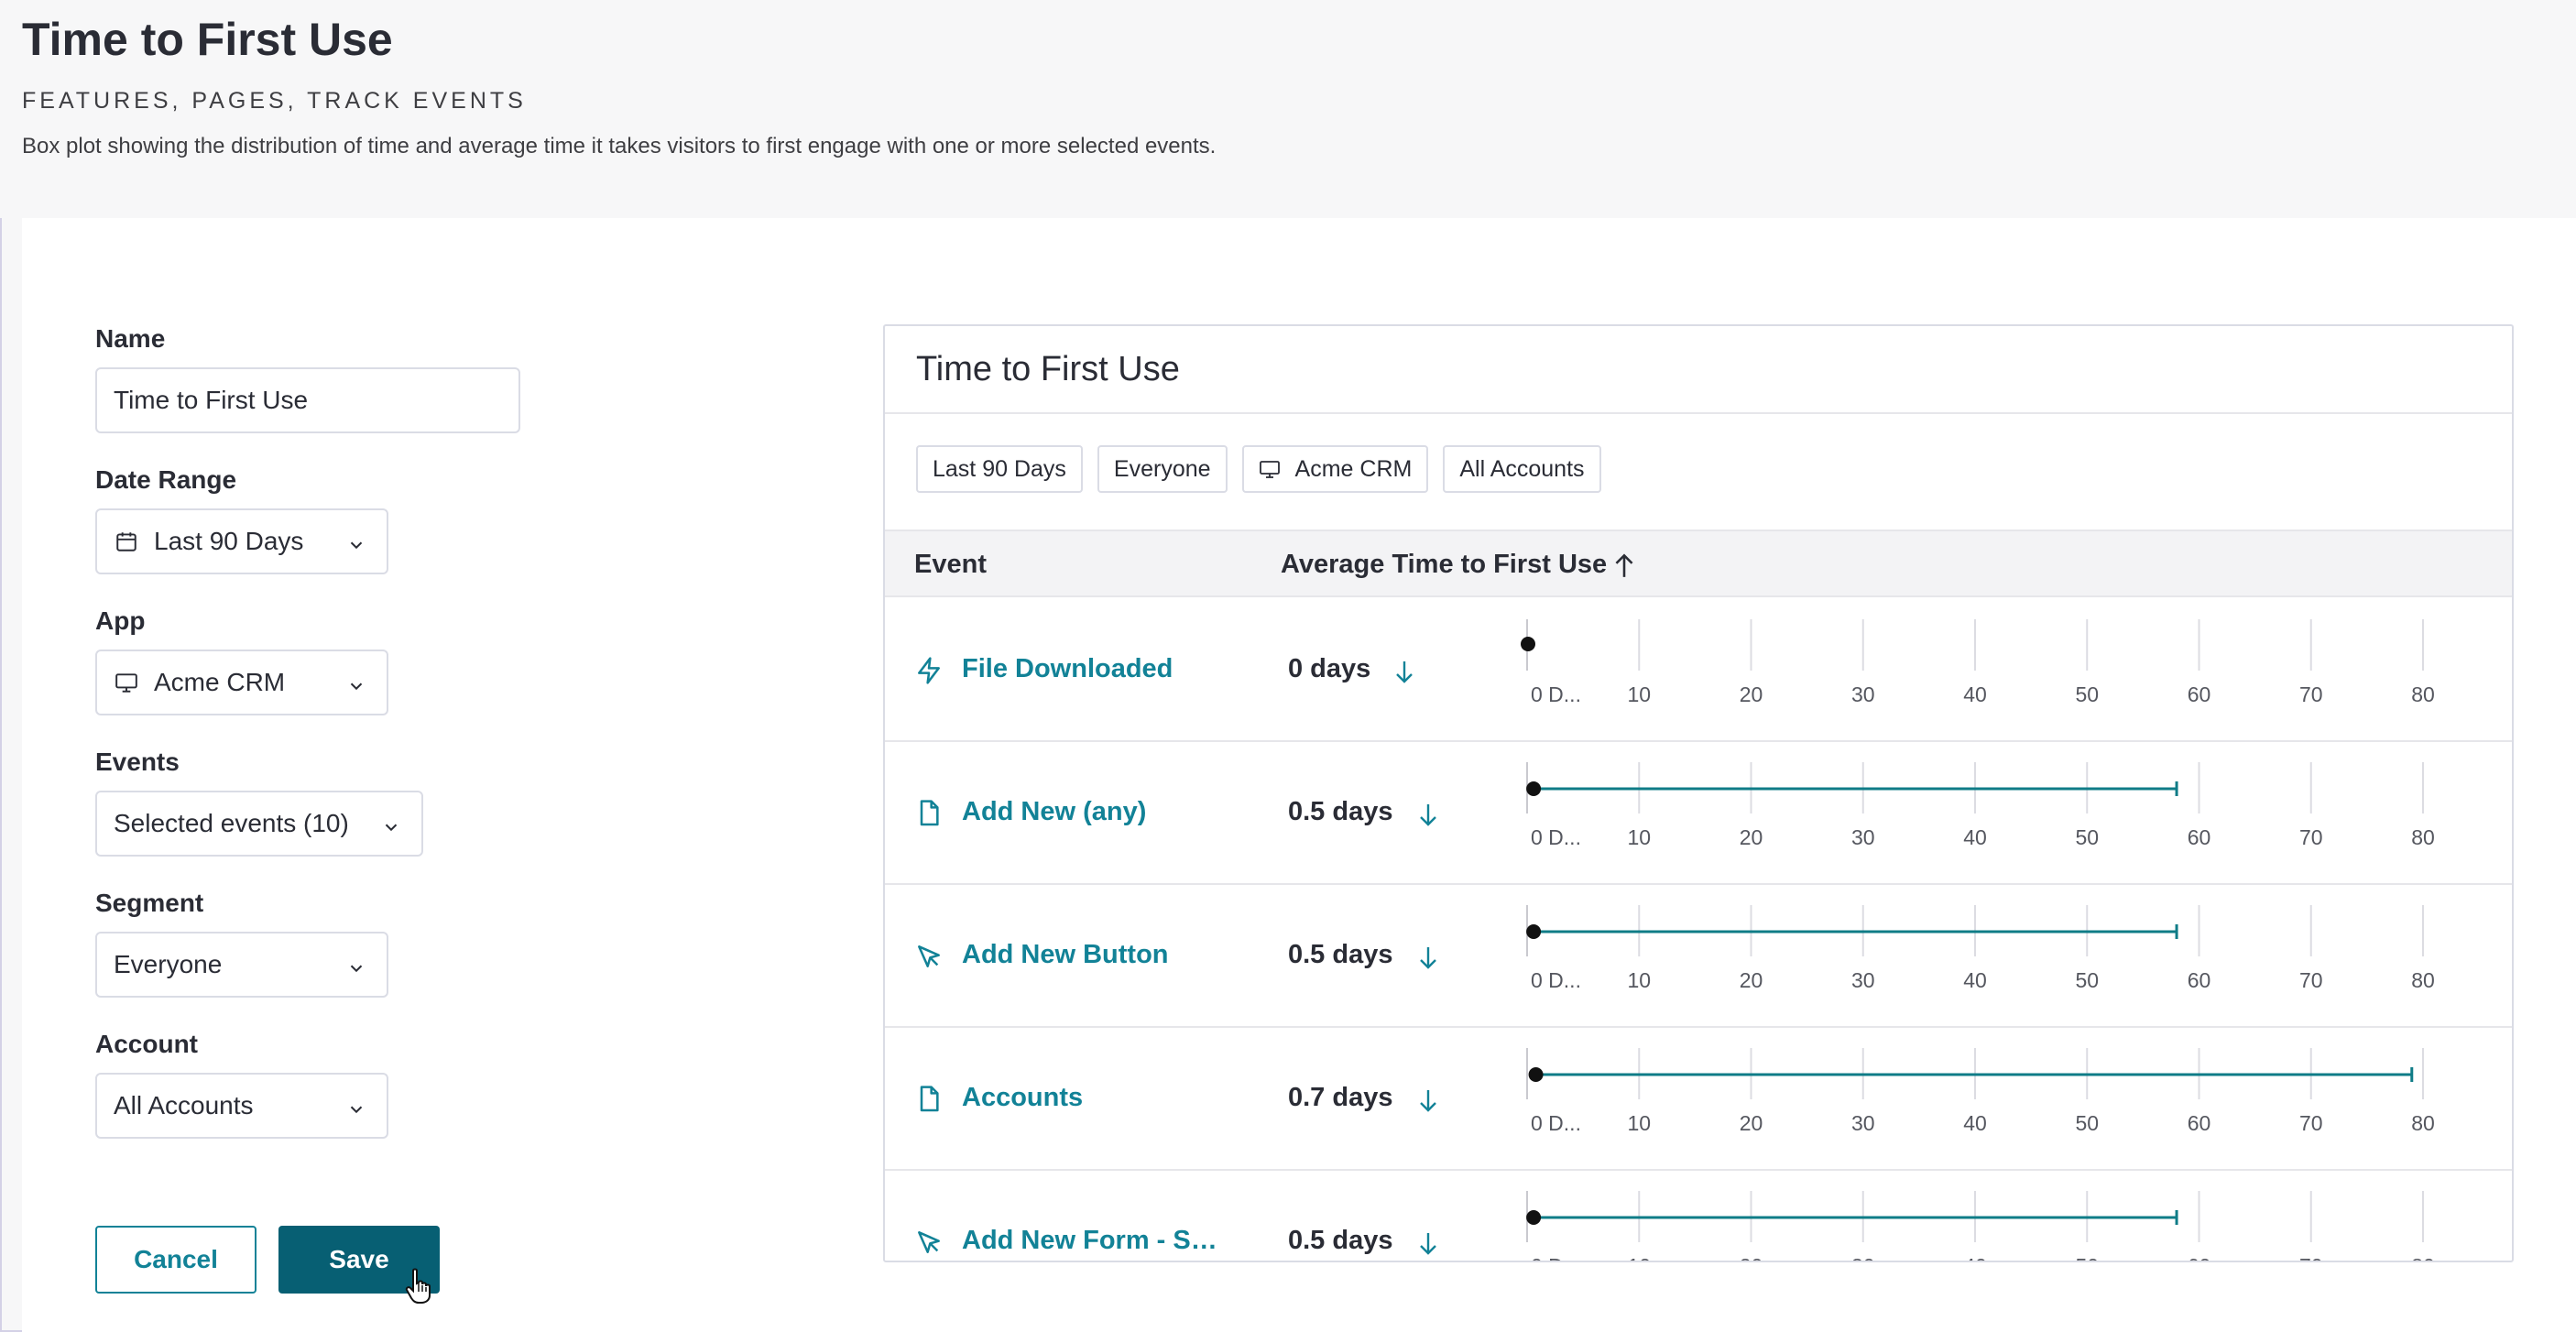 The height and width of the screenshot is (1332, 2576). What do you see at coordinates (950, 565) in the screenshot?
I see `column-header-event: Event` at bounding box center [950, 565].